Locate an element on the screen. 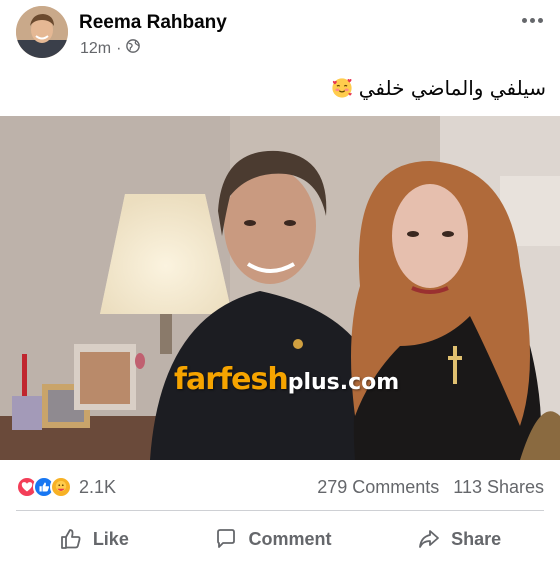 The image size is (560, 571). share-button: Share is located at coordinates (459, 539).